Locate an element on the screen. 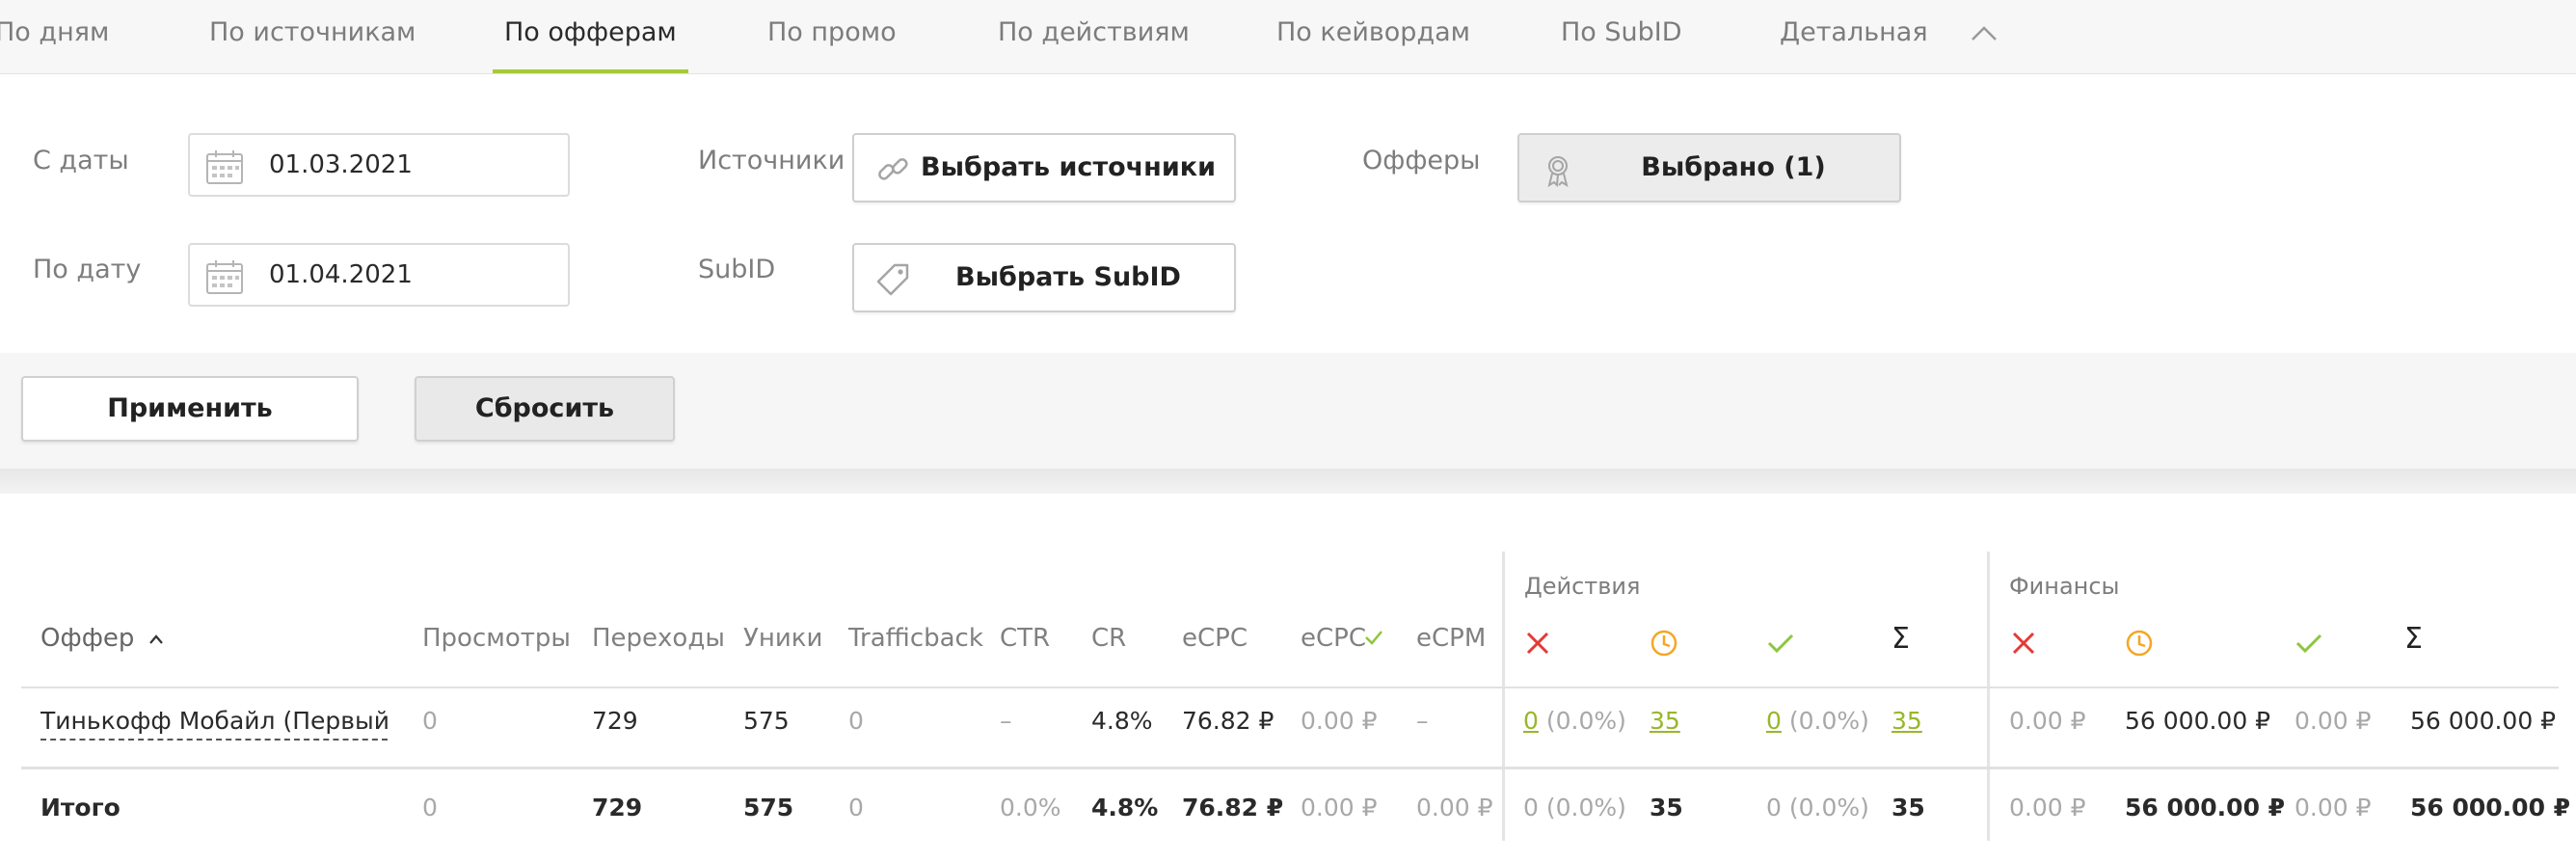 This screenshot has width=2576, height=862. group-header-finance: Финансы is located at coordinates (2064, 586).